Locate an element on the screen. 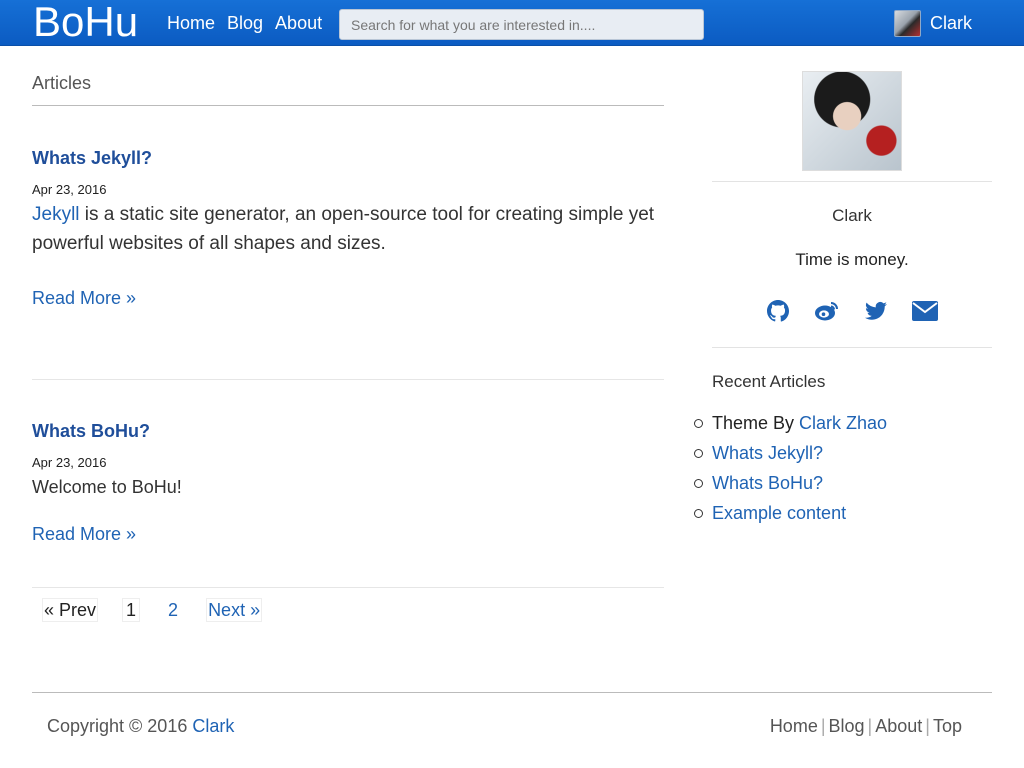  jekyll-link: Jekyll is located at coordinates (56, 214).